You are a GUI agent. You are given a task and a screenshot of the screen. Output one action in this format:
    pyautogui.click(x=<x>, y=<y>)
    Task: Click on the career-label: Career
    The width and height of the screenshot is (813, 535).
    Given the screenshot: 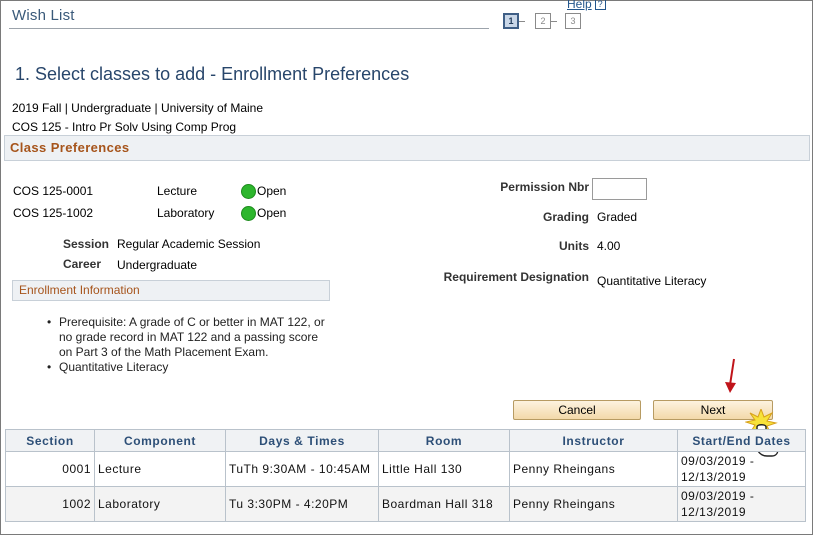 What is the action you would take?
    pyautogui.click(x=81, y=264)
    